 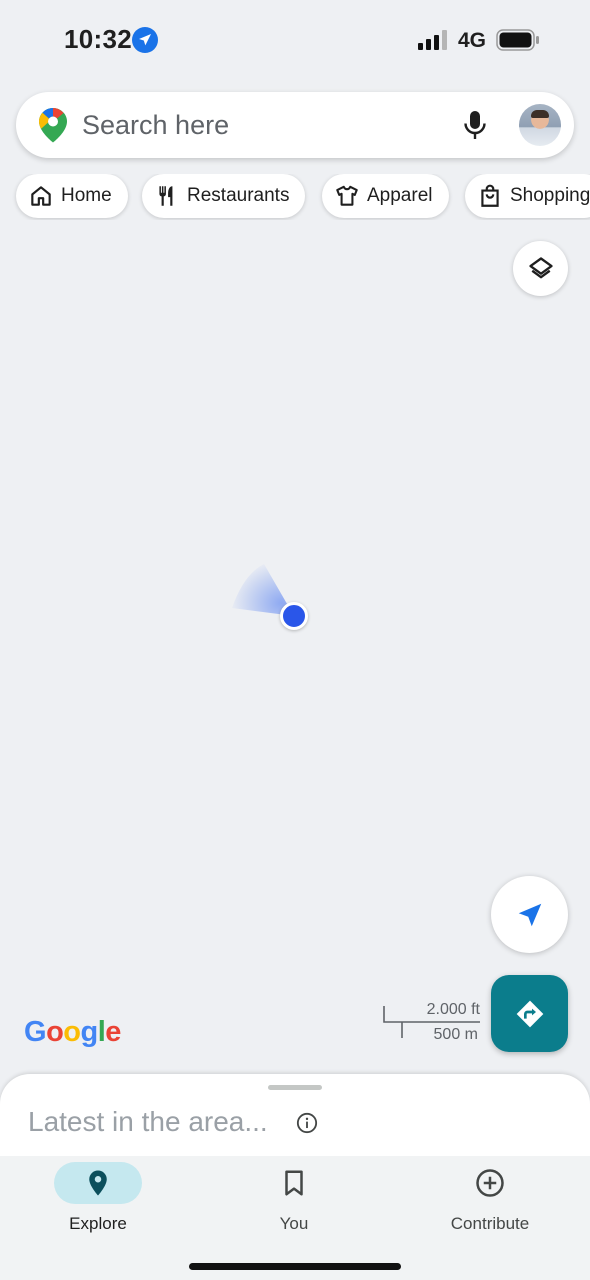 I want to click on nav-label-explore: Explore, so click(x=98, y=1223).